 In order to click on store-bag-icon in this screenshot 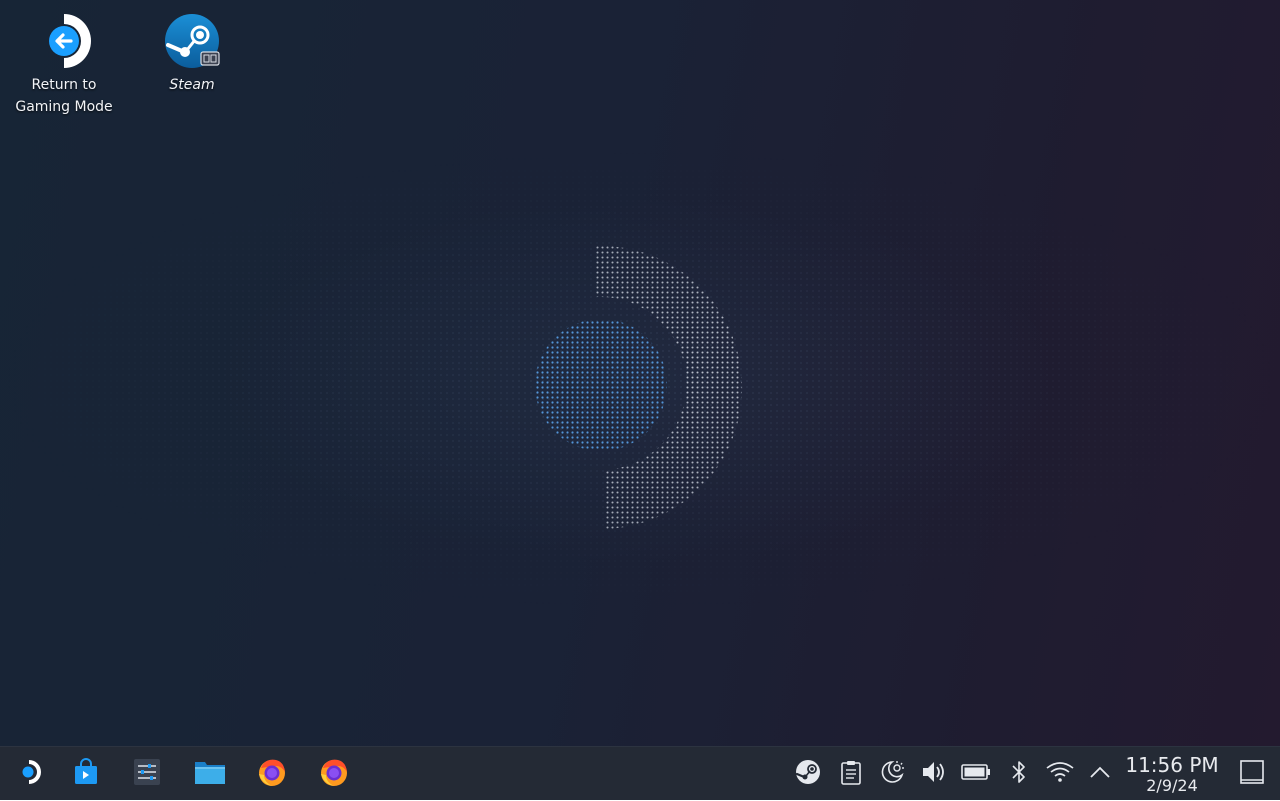, I will do `click(86, 774)`.